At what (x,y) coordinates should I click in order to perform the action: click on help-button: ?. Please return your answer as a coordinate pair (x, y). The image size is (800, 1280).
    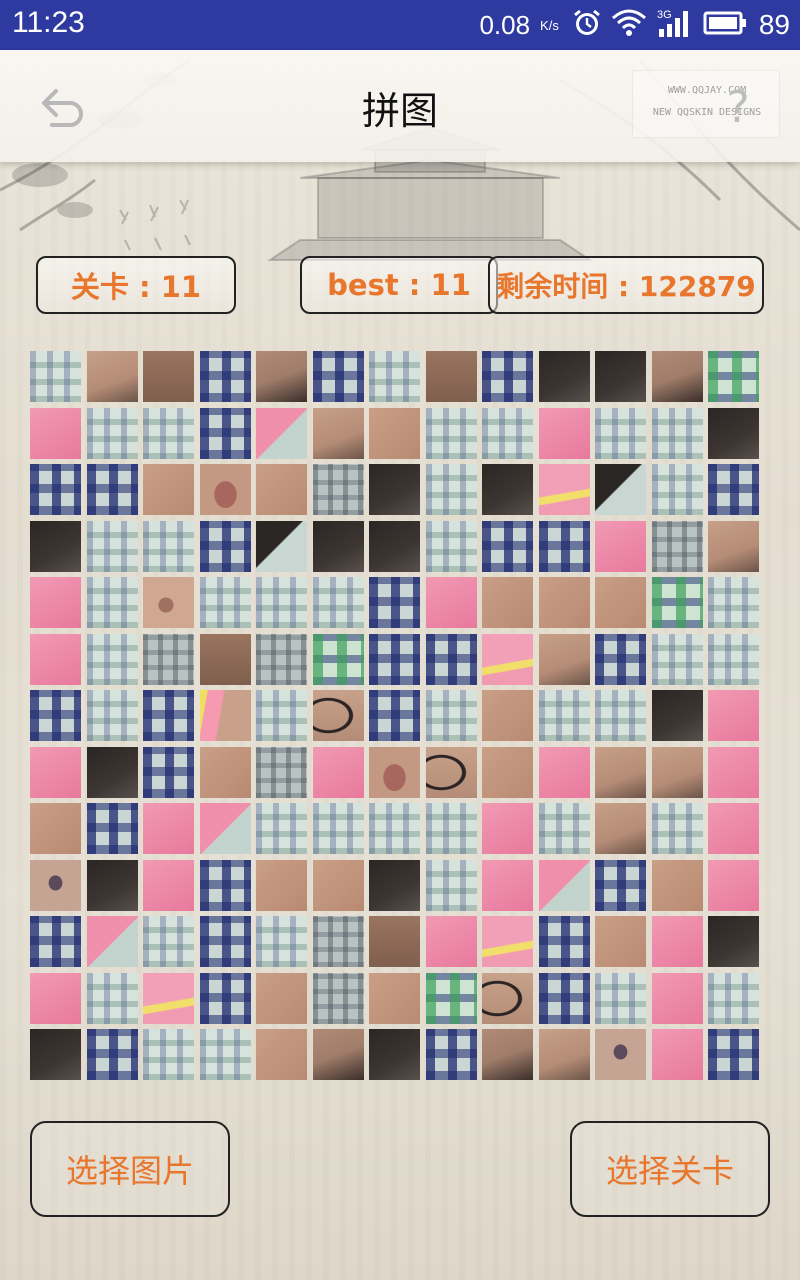
    Looking at the image, I should click on (738, 107).